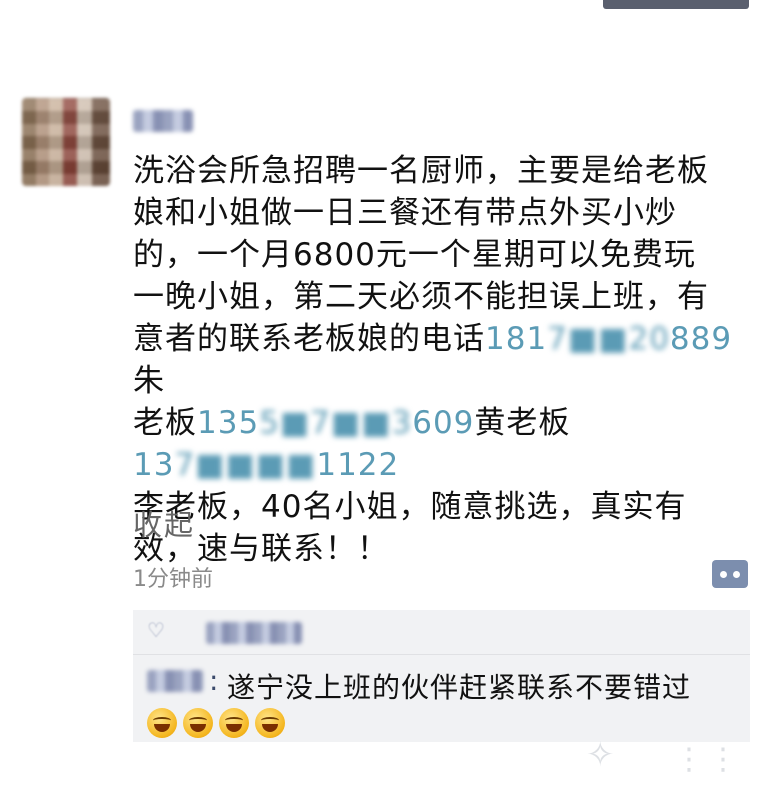  I want to click on commenter-name-blurred, so click(175, 681).